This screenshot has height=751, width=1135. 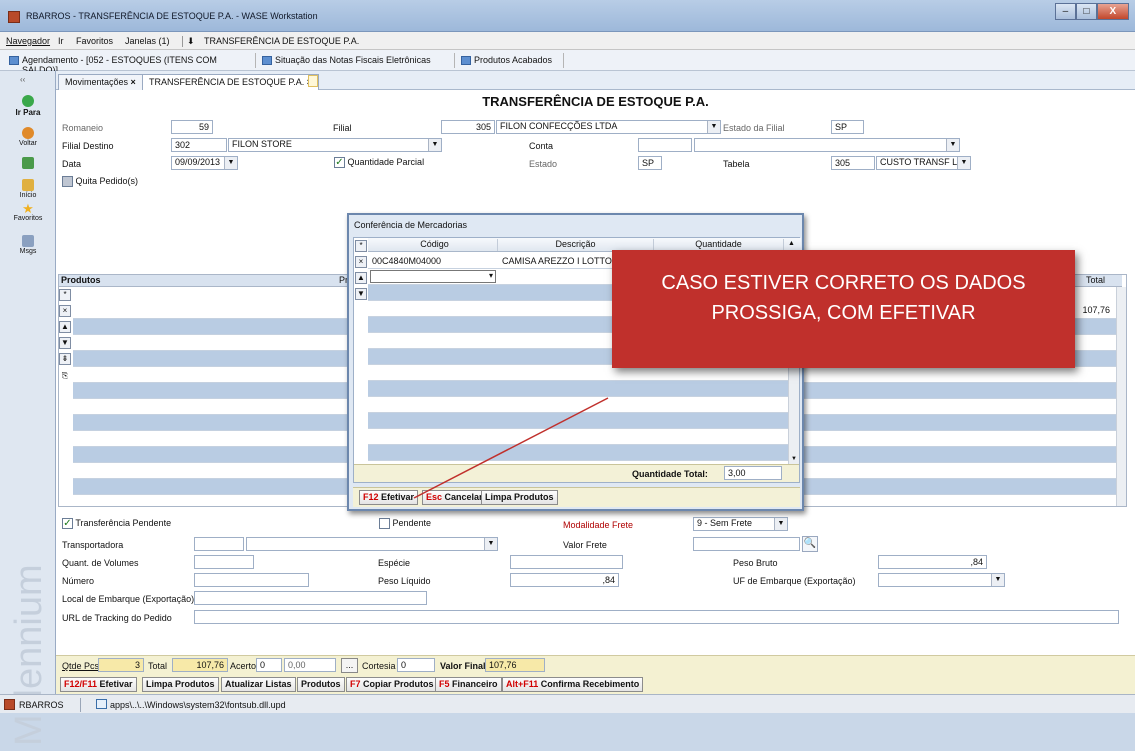 I want to click on search-icon: 🔍, so click(x=810, y=544).